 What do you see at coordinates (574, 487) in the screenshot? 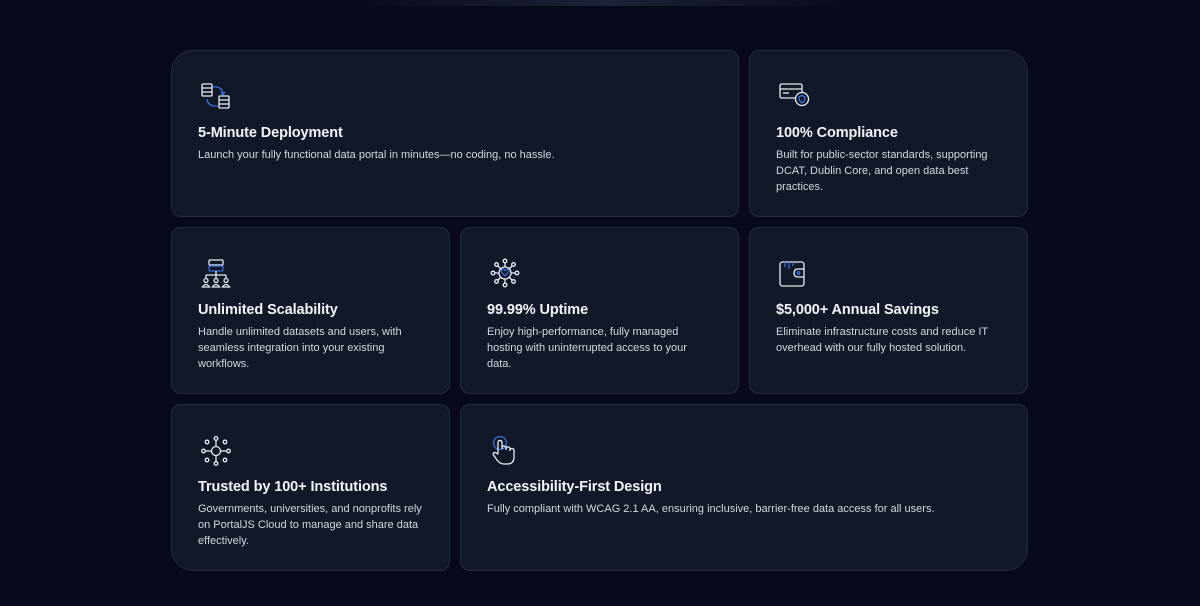
I see `feature-title: Accessibility-First Design` at bounding box center [574, 487].